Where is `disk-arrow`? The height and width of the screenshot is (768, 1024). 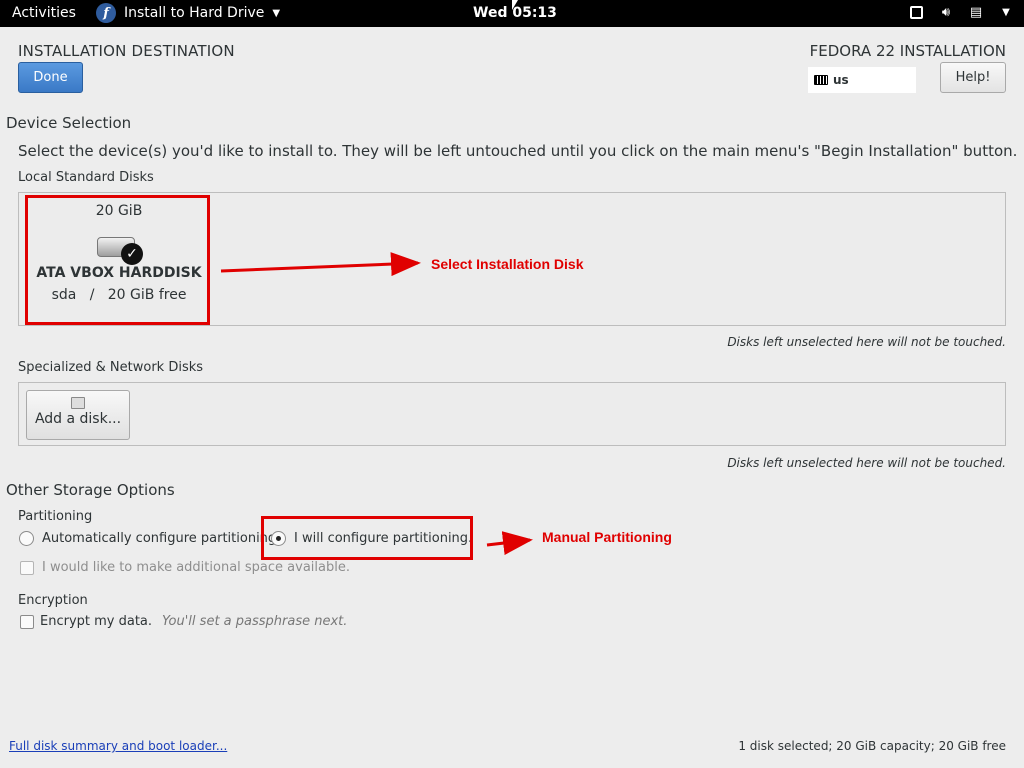 disk-arrow is located at coordinates (320, 264).